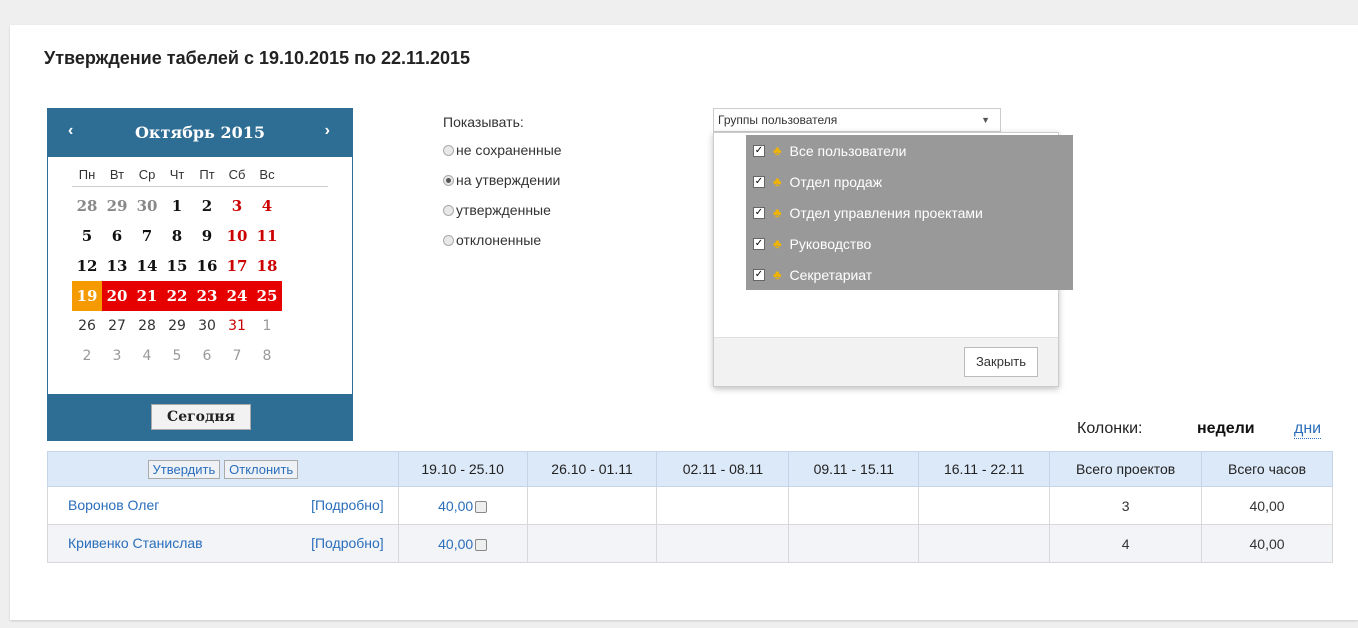  What do you see at coordinates (117, 266) in the screenshot?
I see `calendar-day: 13` at bounding box center [117, 266].